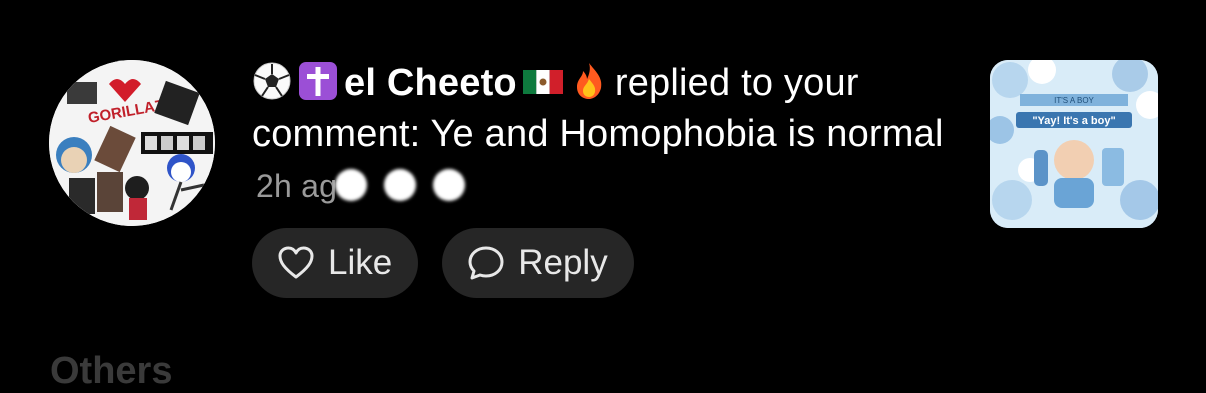 This screenshot has height=393, width=1206. I want to click on thumbnail-caption: "Yay! It's a boy", so click(1073, 121).